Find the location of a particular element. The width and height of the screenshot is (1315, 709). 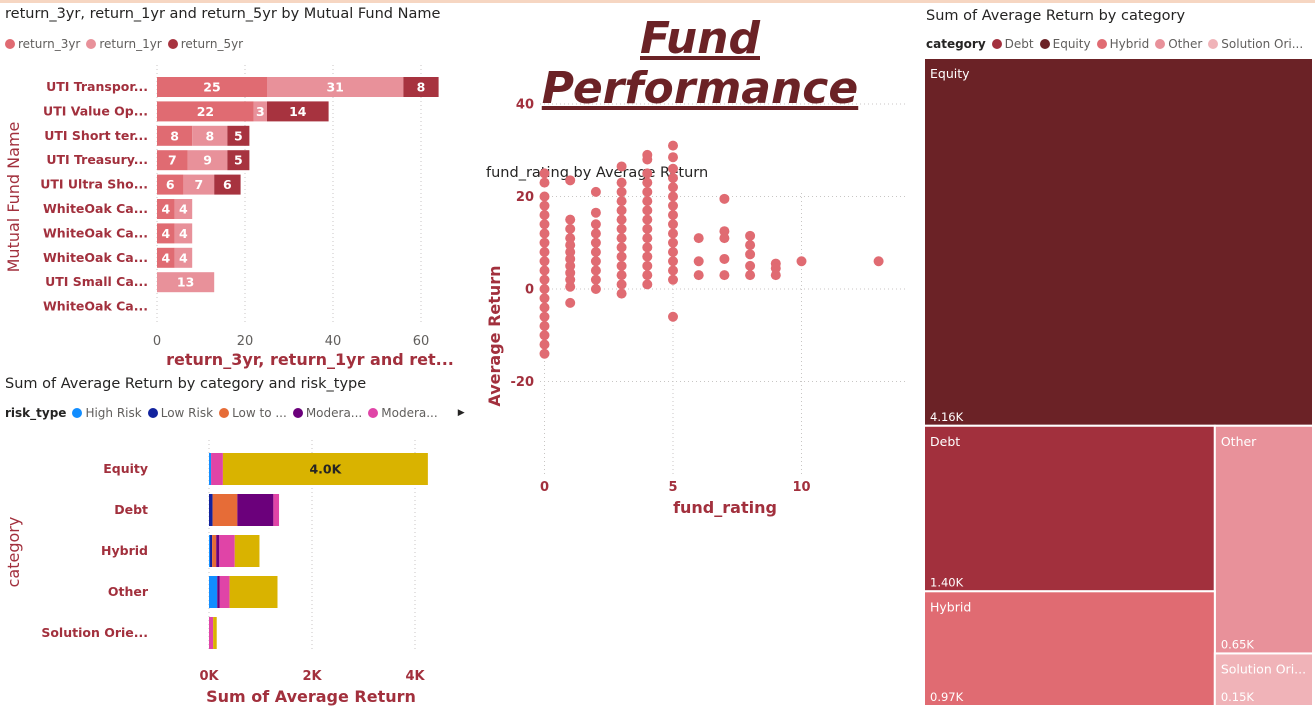

bar-moderate is located at coordinates (255, 510).